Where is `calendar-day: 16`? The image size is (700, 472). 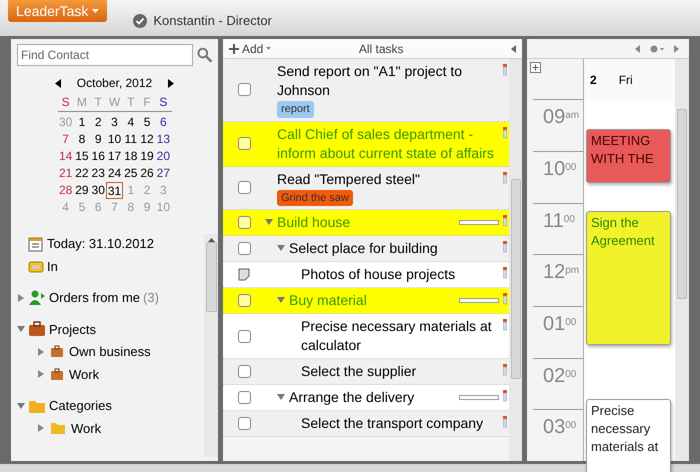
calendar-day: 16 is located at coordinates (98, 156).